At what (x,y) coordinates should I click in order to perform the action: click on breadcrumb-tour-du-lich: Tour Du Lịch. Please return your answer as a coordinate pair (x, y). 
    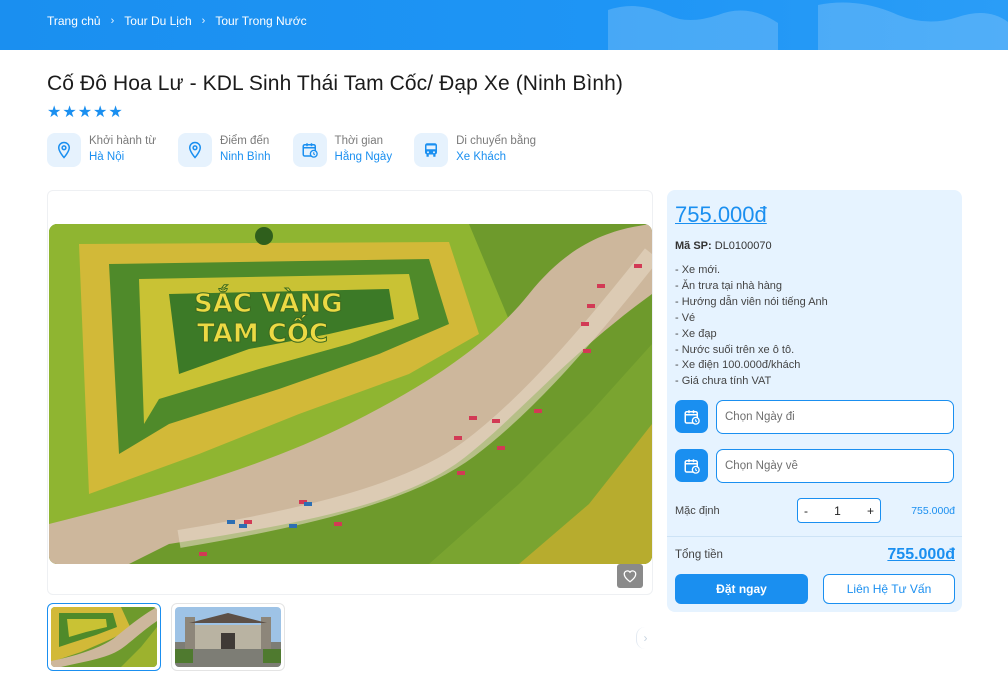
    Looking at the image, I should click on (157, 21).